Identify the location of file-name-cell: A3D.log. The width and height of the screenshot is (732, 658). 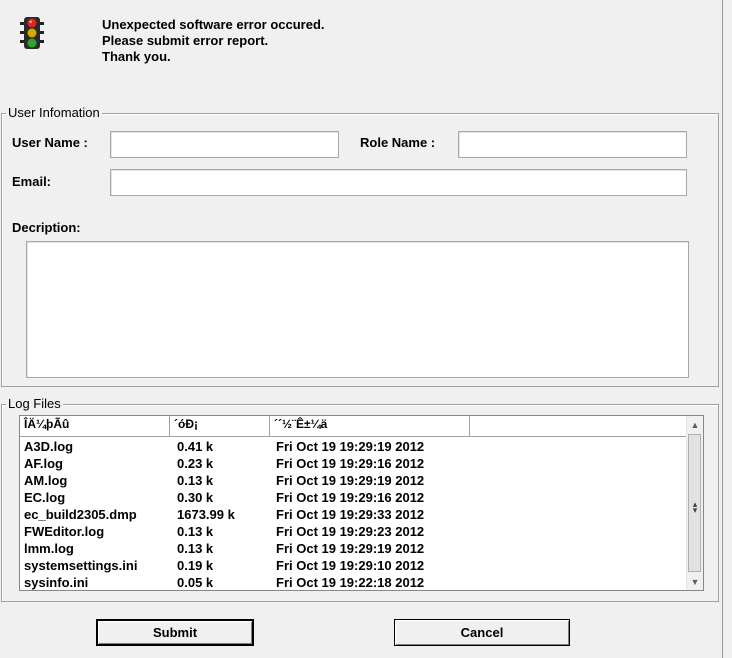
(49, 446).